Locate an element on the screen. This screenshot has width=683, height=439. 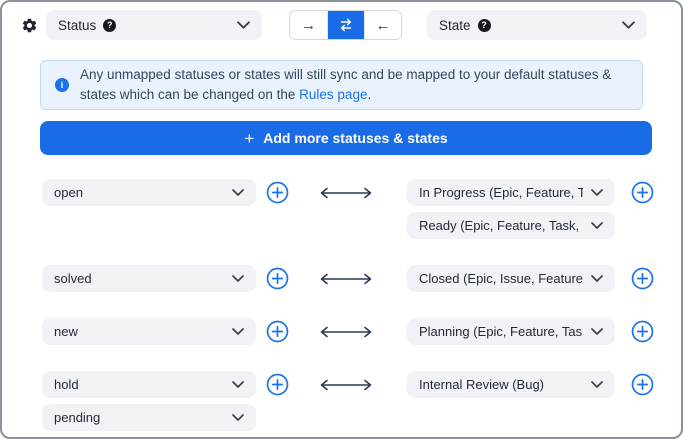
select-value: new is located at coordinates (66, 331).